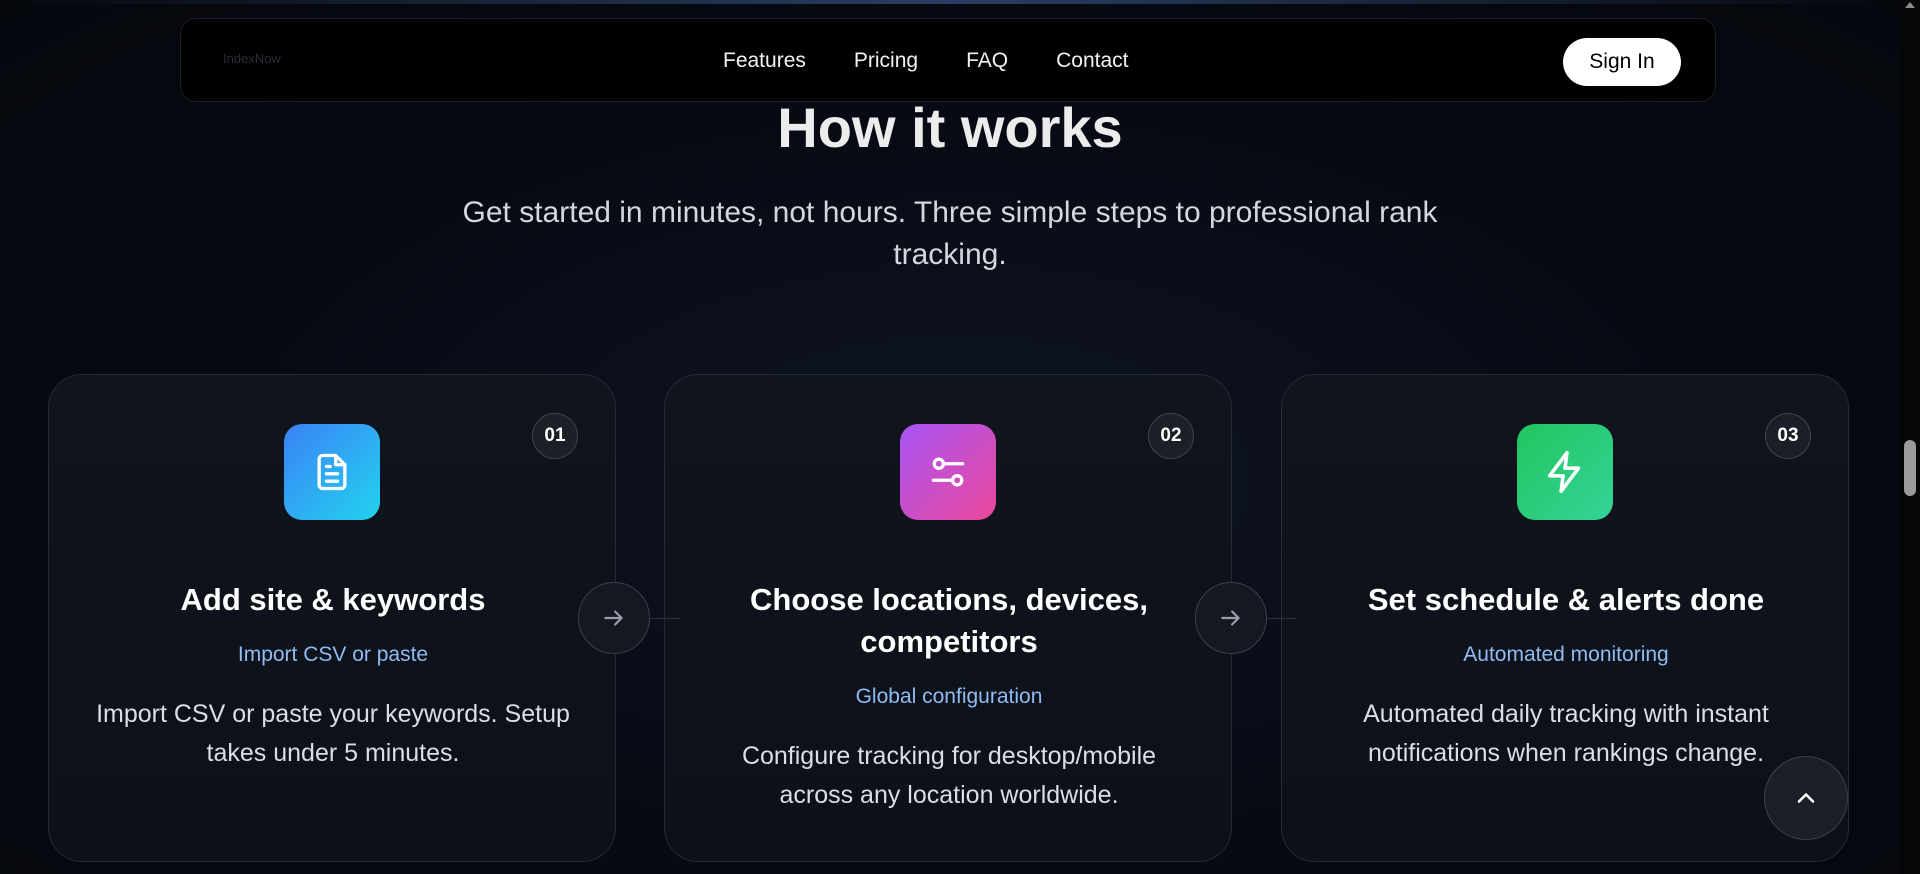 This screenshot has width=1920, height=874. Describe the element at coordinates (333, 599) in the screenshot. I see `step-title: Add site & keywords` at that location.